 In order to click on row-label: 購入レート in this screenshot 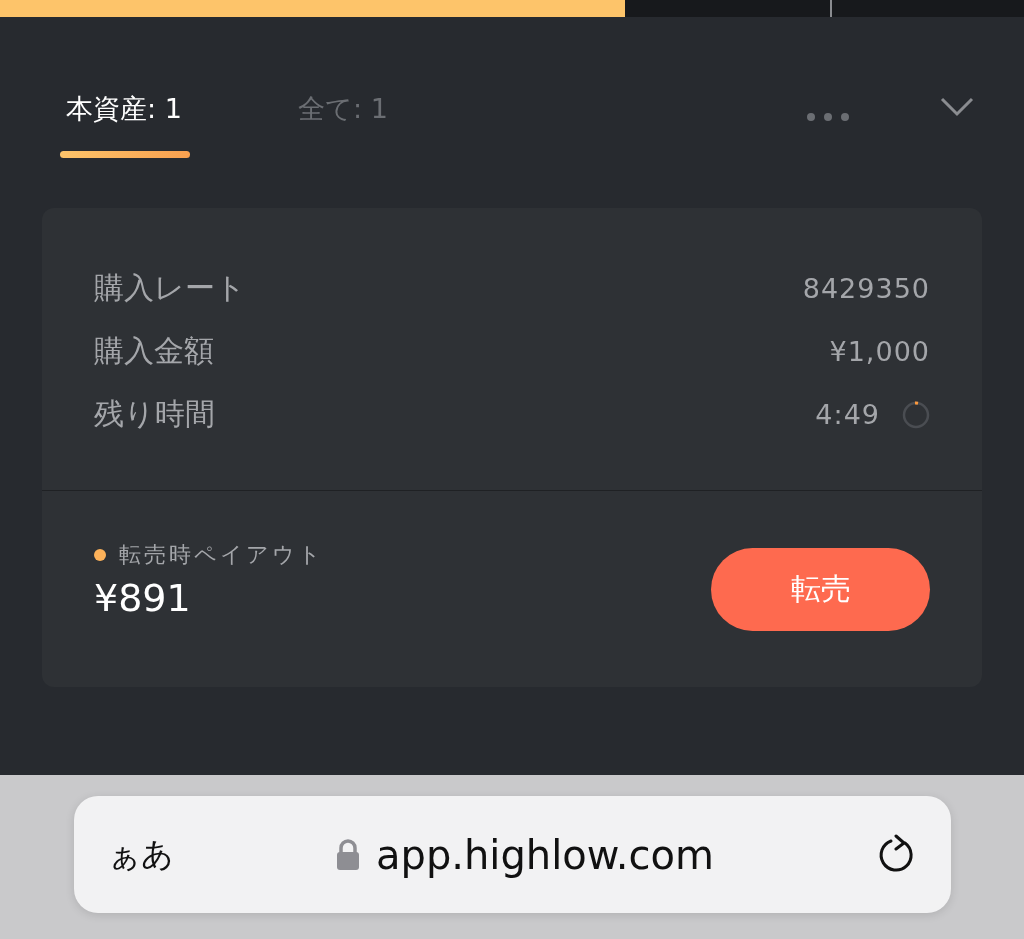, I will do `click(170, 288)`.